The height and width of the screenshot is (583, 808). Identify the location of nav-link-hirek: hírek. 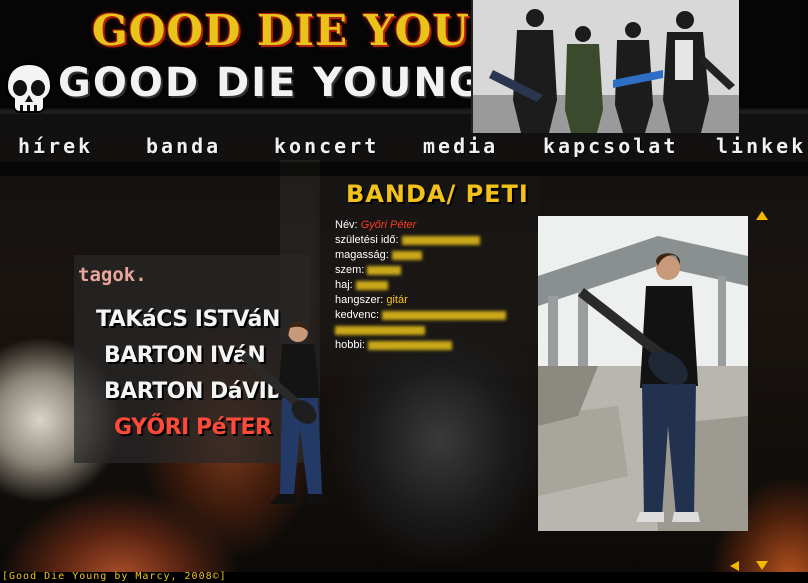
(55, 146).